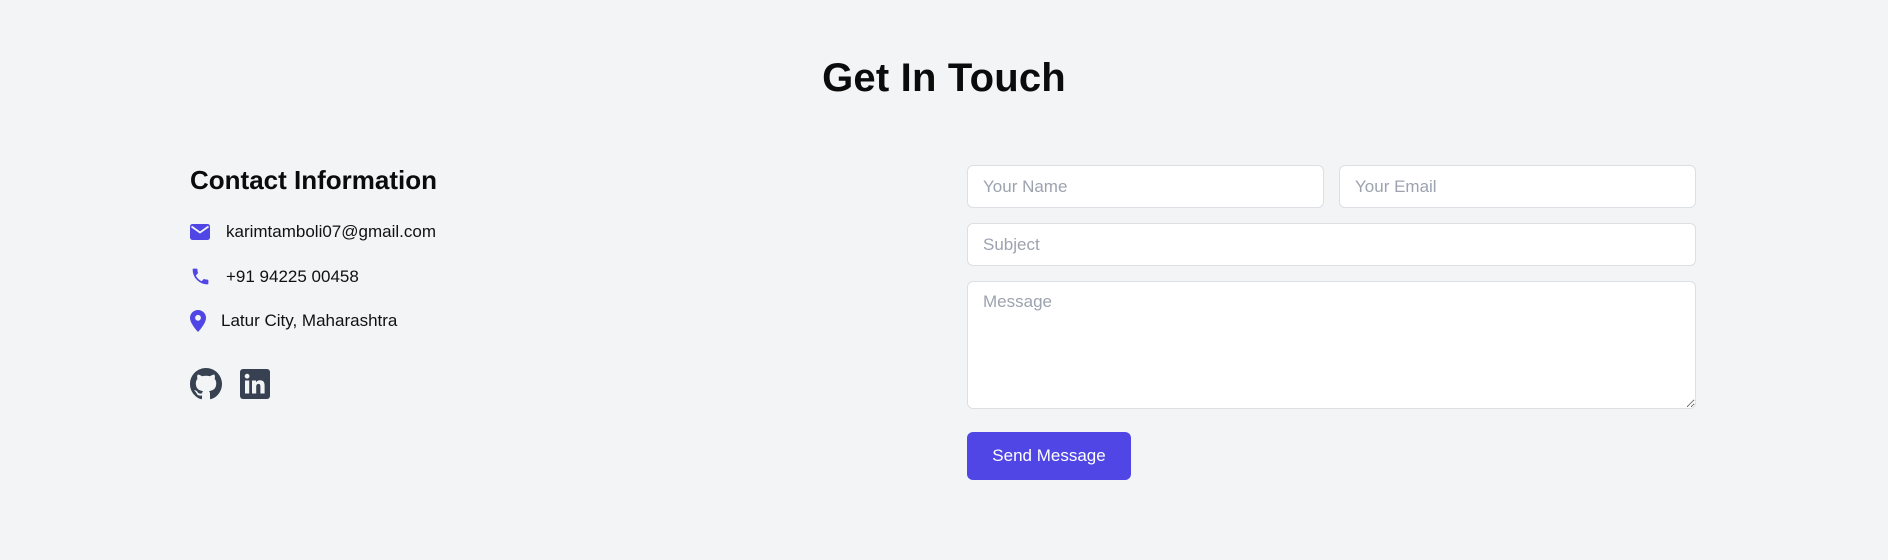 The image size is (1888, 560). Describe the element at coordinates (1331, 244) in the screenshot. I see `subject-input` at that location.